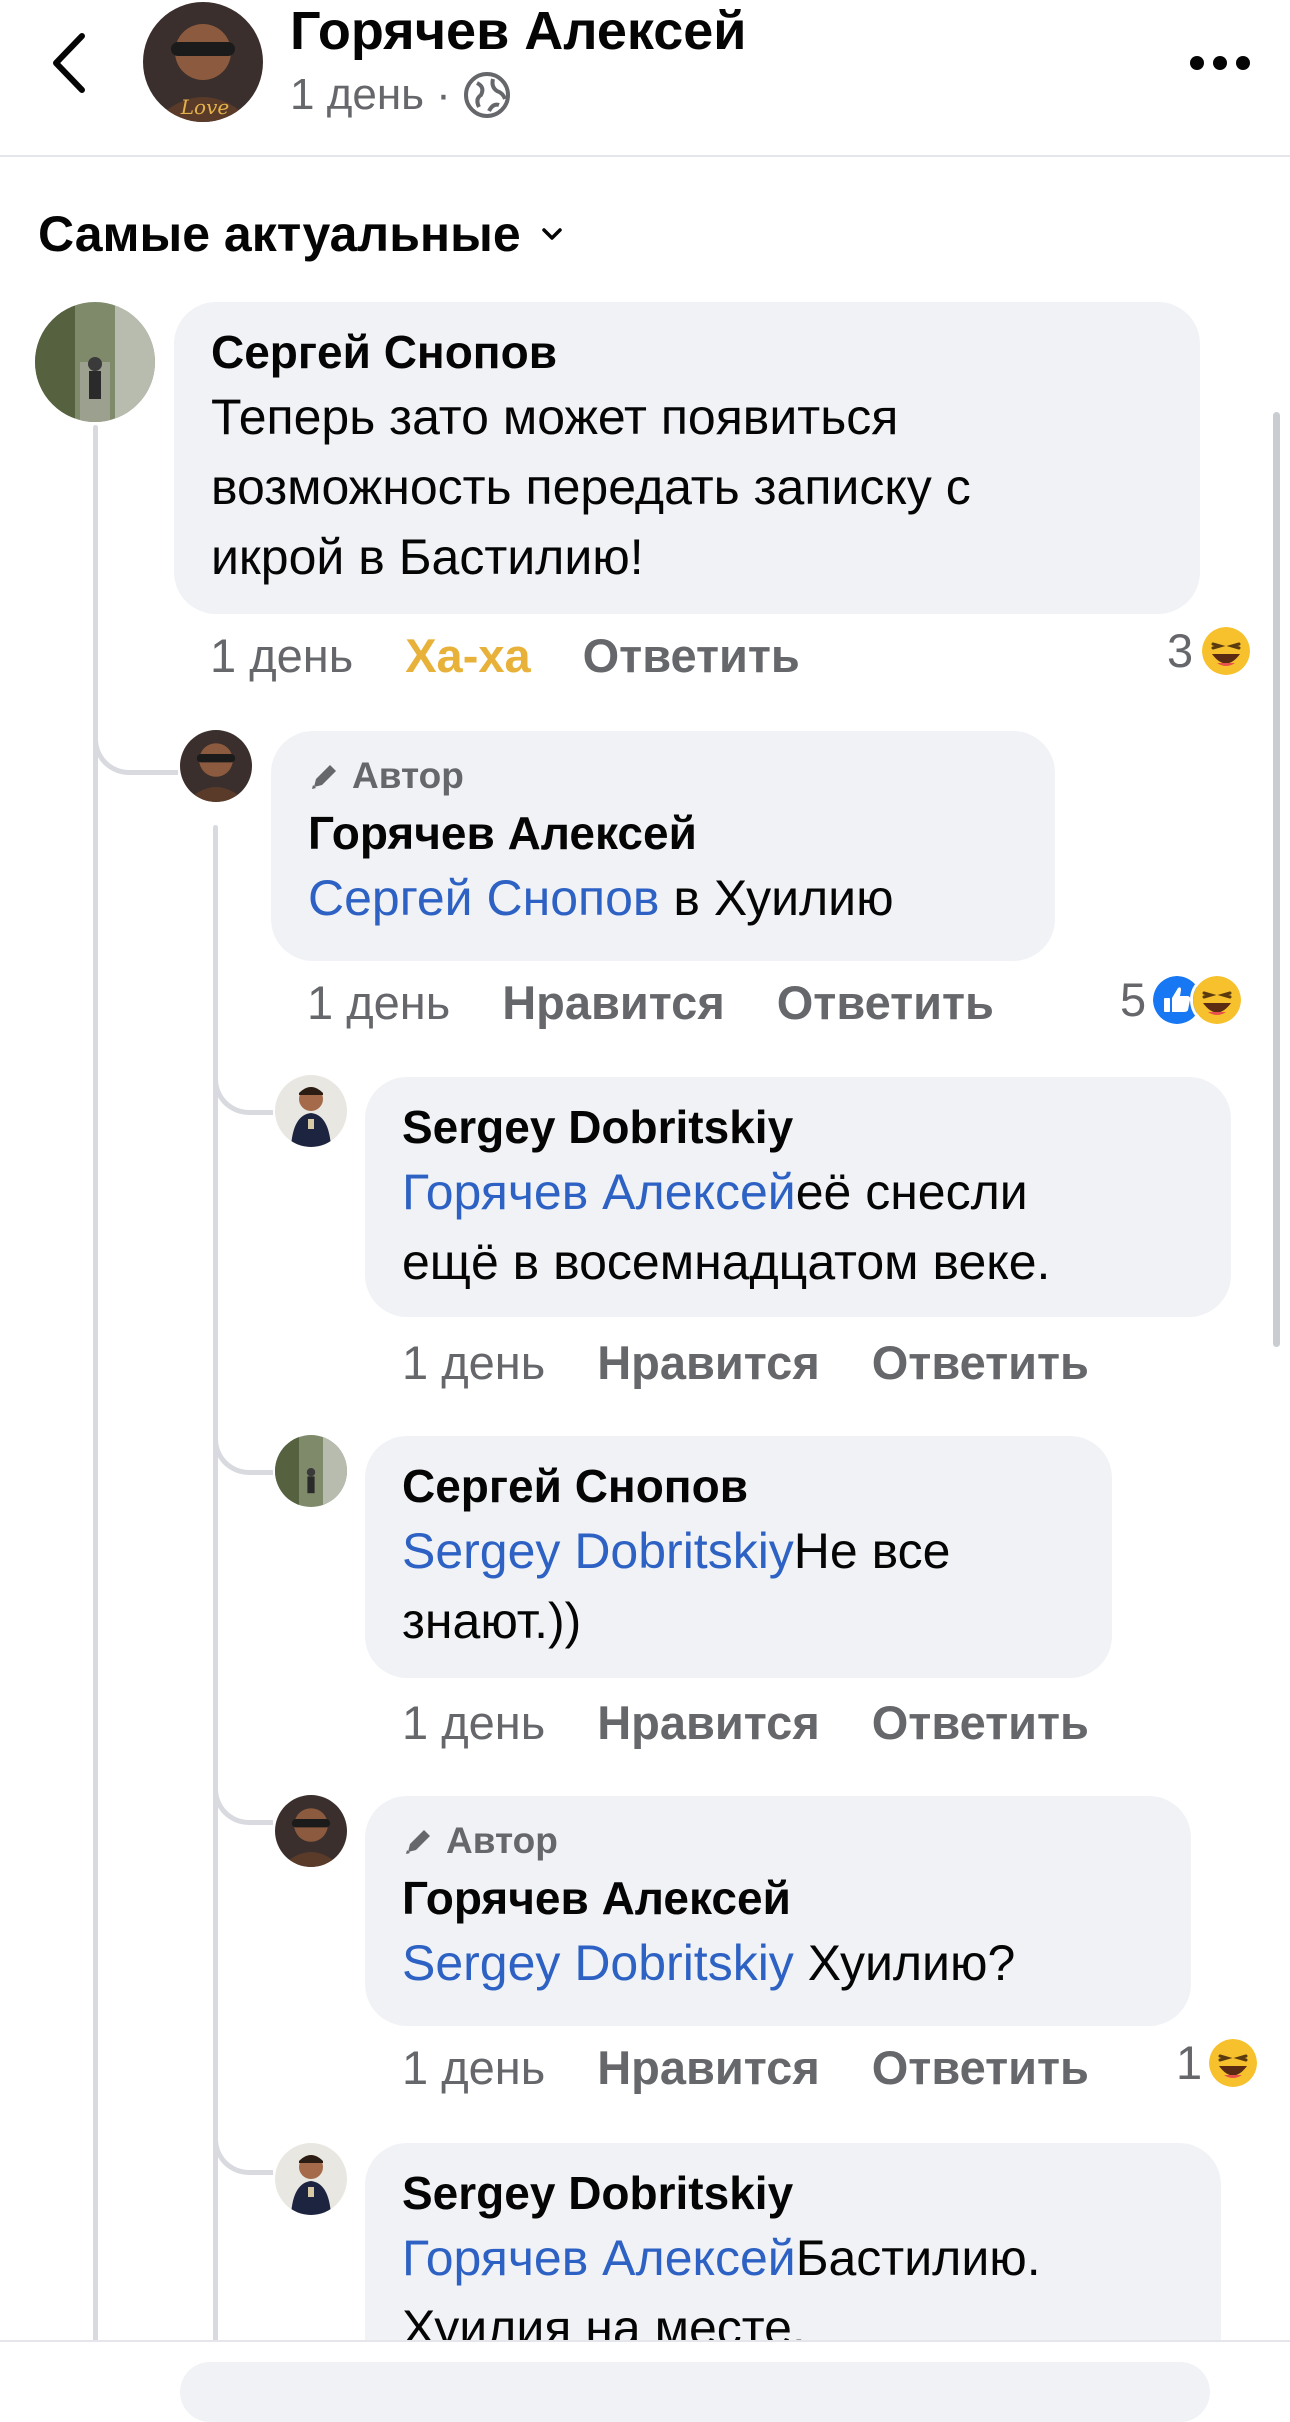  What do you see at coordinates (551, 234) in the screenshot?
I see `chevron-down-icon` at bounding box center [551, 234].